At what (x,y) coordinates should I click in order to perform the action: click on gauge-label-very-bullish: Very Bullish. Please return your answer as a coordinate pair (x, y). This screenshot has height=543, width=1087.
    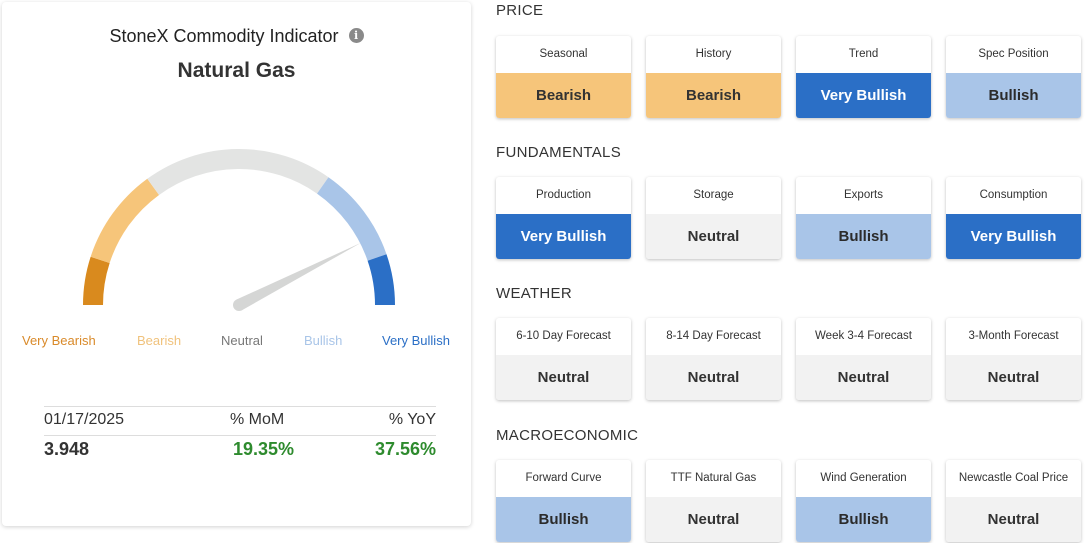
    Looking at the image, I should click on (416, 340).